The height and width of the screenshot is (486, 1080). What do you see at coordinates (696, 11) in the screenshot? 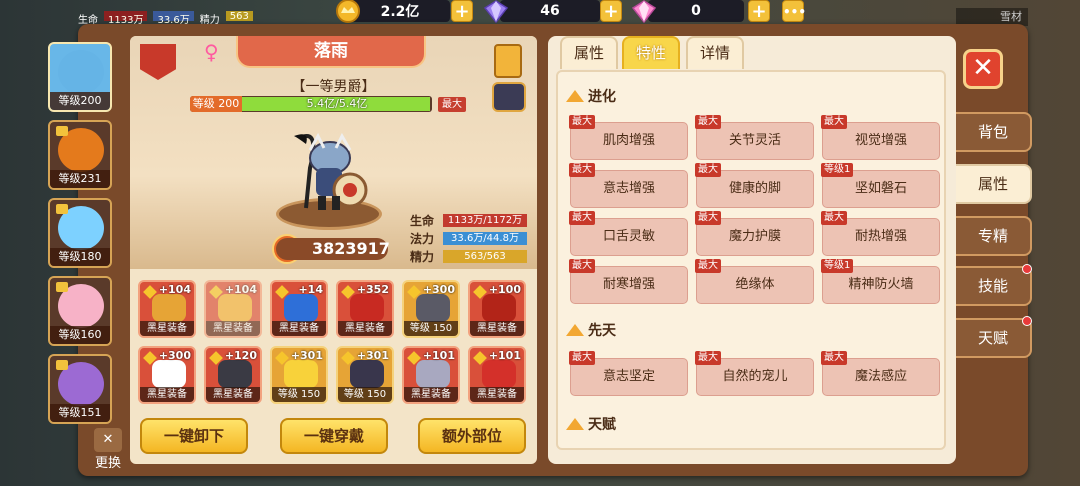
I see `crystal-display: 0` at bounding box center [696, 11].